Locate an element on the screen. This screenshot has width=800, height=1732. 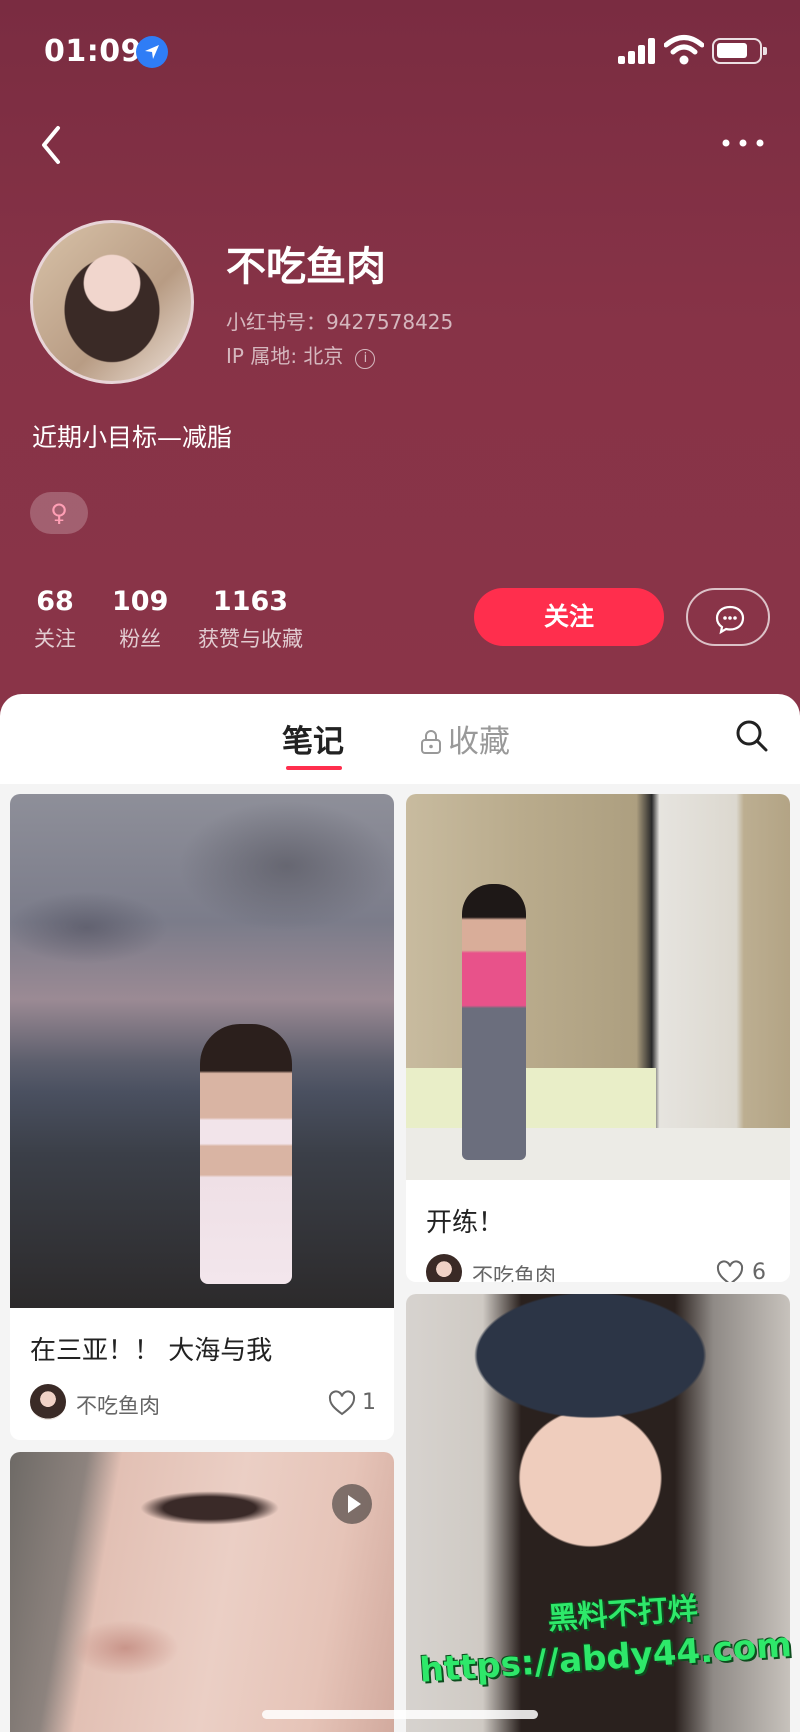
active-tab-indicator is located at coordinates (314, 768).